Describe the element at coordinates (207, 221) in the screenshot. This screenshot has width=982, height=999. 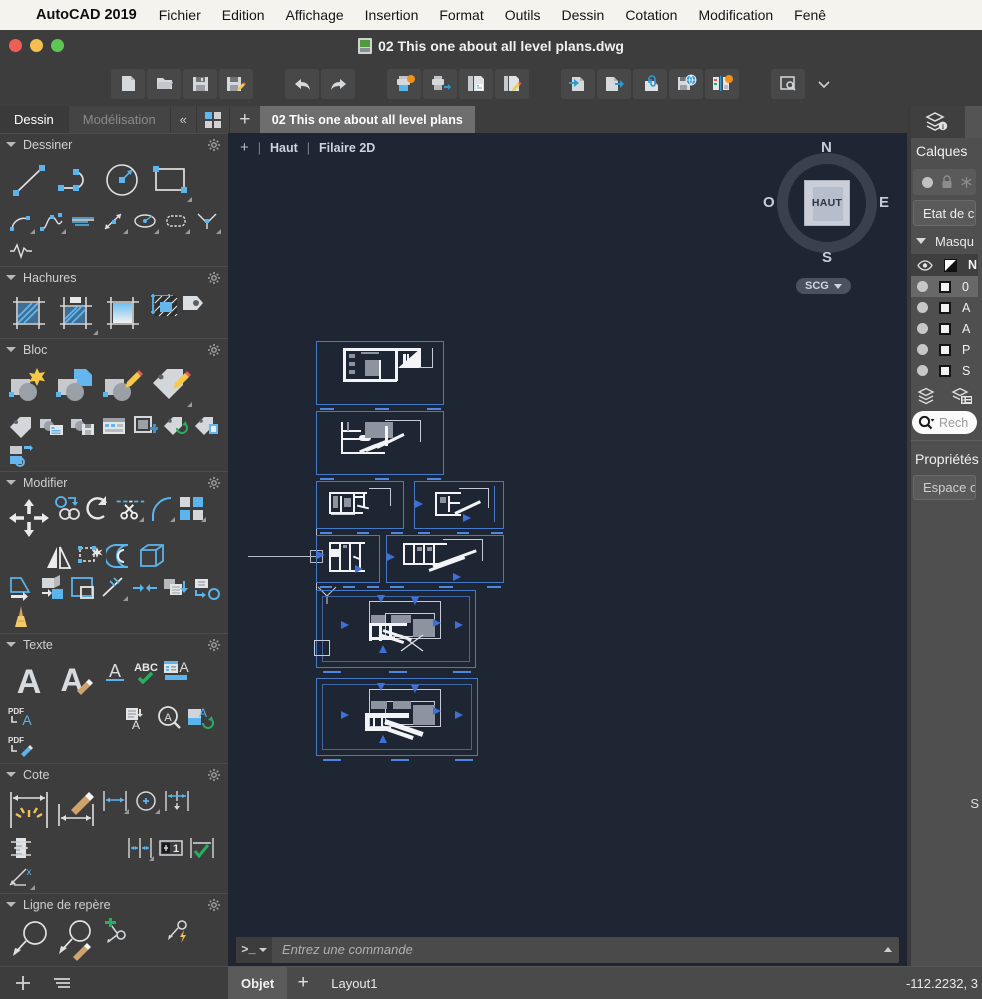
I see `multiline-icon` at that location.